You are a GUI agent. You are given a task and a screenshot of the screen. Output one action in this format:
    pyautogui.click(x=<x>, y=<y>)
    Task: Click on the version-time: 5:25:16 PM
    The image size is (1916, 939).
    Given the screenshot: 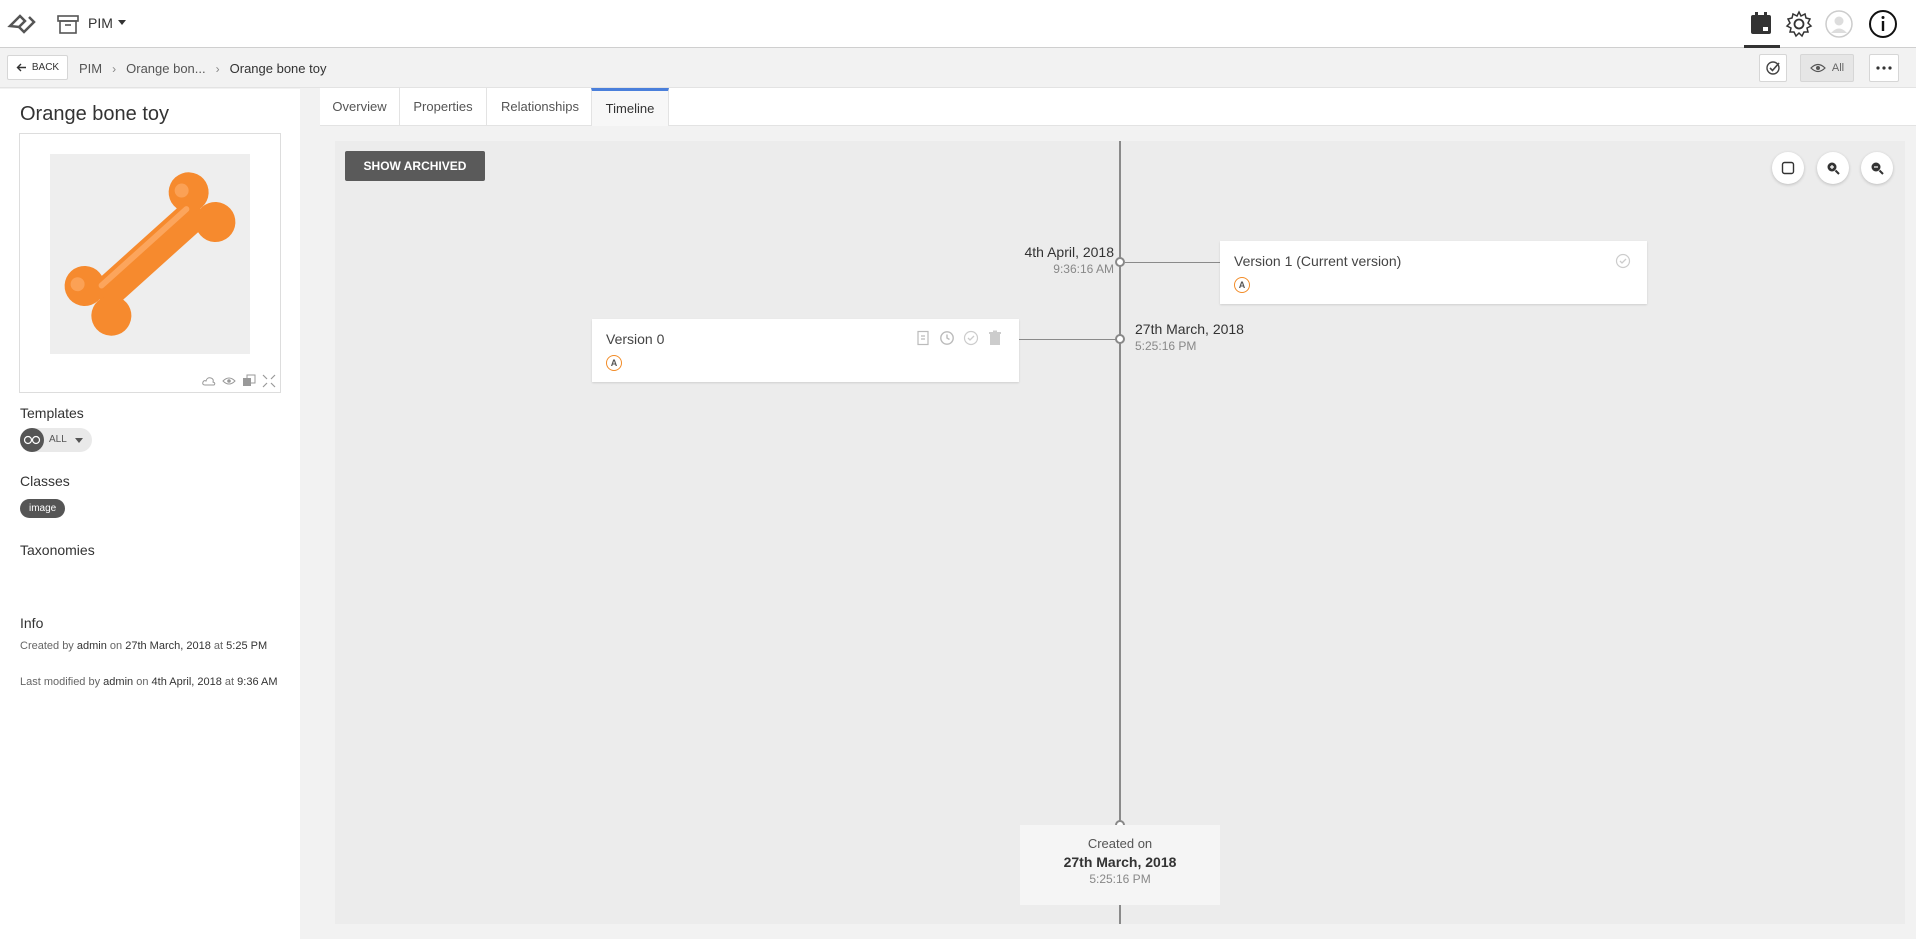 What is the action you would take?
    pyautogui.click(x=1166, y=346)
    